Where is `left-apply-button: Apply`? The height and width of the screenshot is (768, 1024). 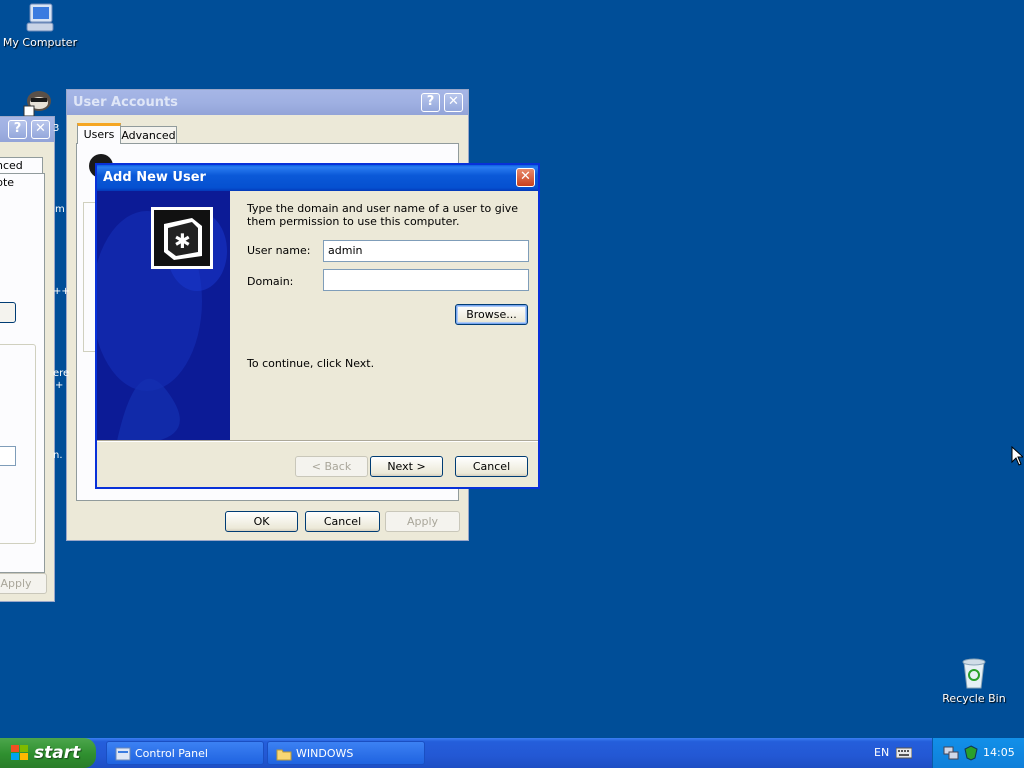 left-apply-button: Apply is located at coordinates (23, 583).